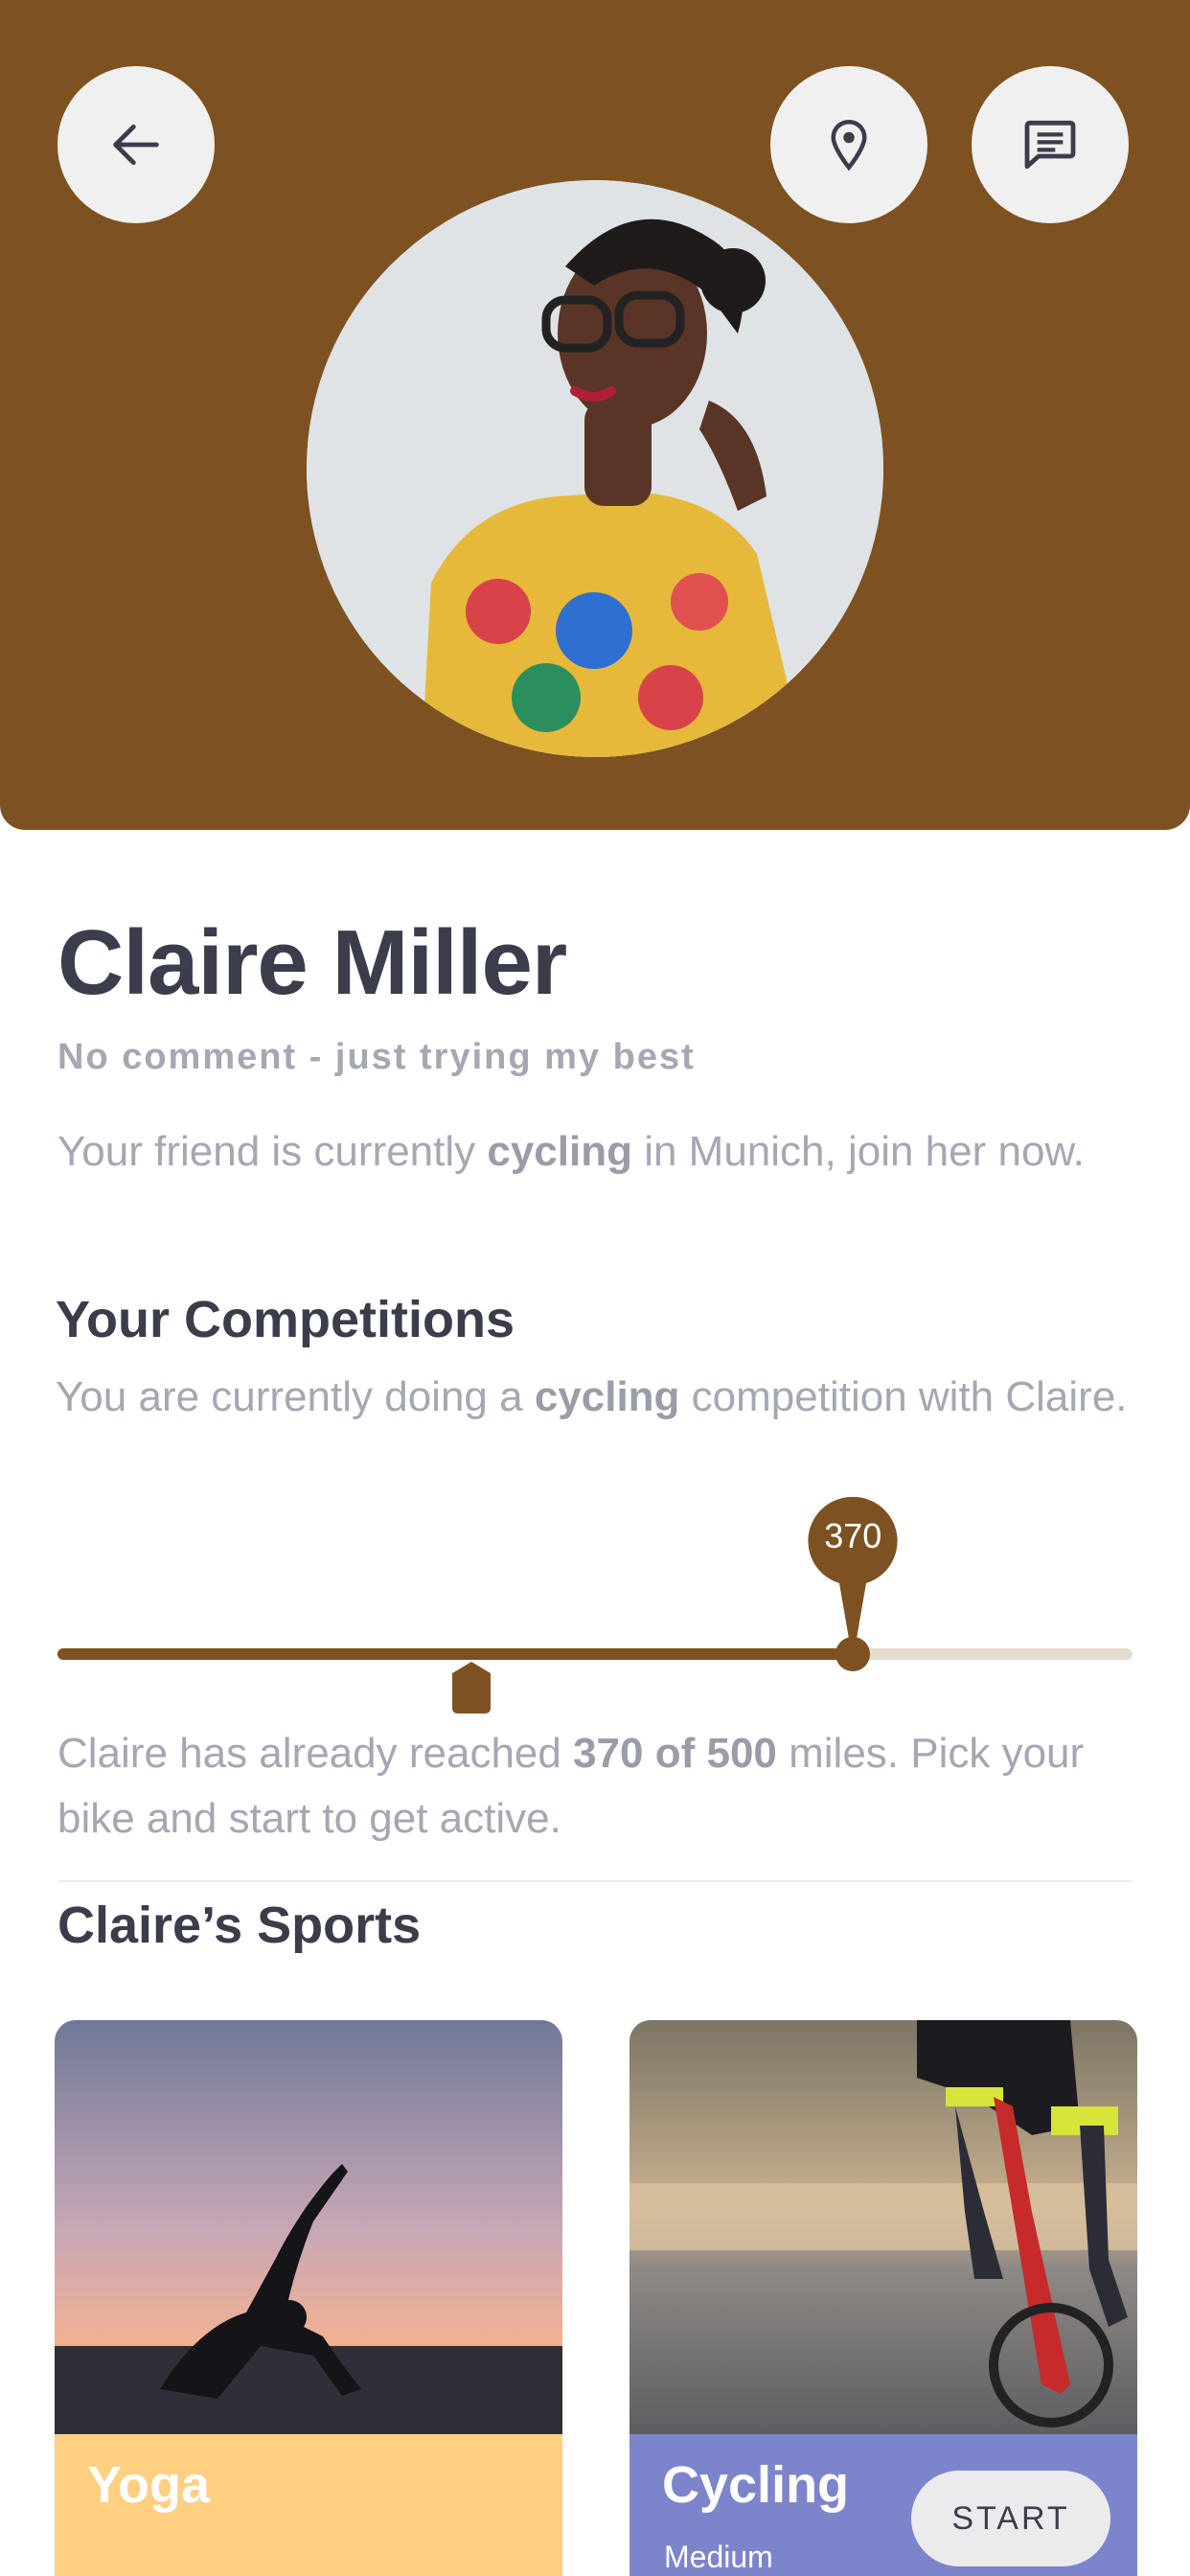 This screenshot has width=1190, height=2576. What do you see at coordinates (883, 2505) in the screenshot?
I see `cycling-card-footer: Cycling Medium START` at bounding box center [883, 2505].